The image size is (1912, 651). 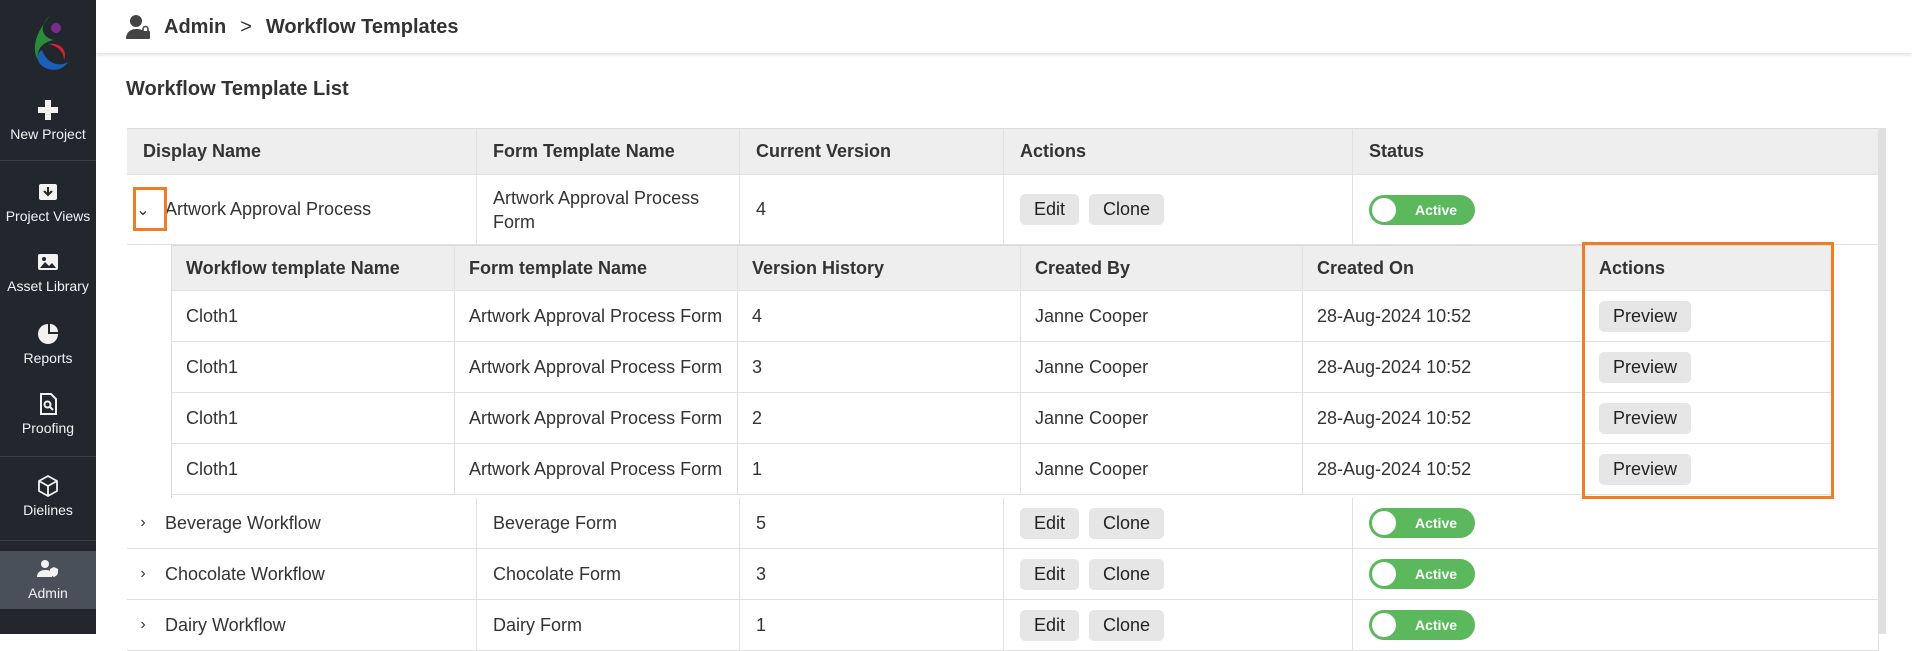 What do you see at coordinates (245, 573) in the screenshot?
I see `display-name: Chocolate Workflow` at bounding box center [245, 573].